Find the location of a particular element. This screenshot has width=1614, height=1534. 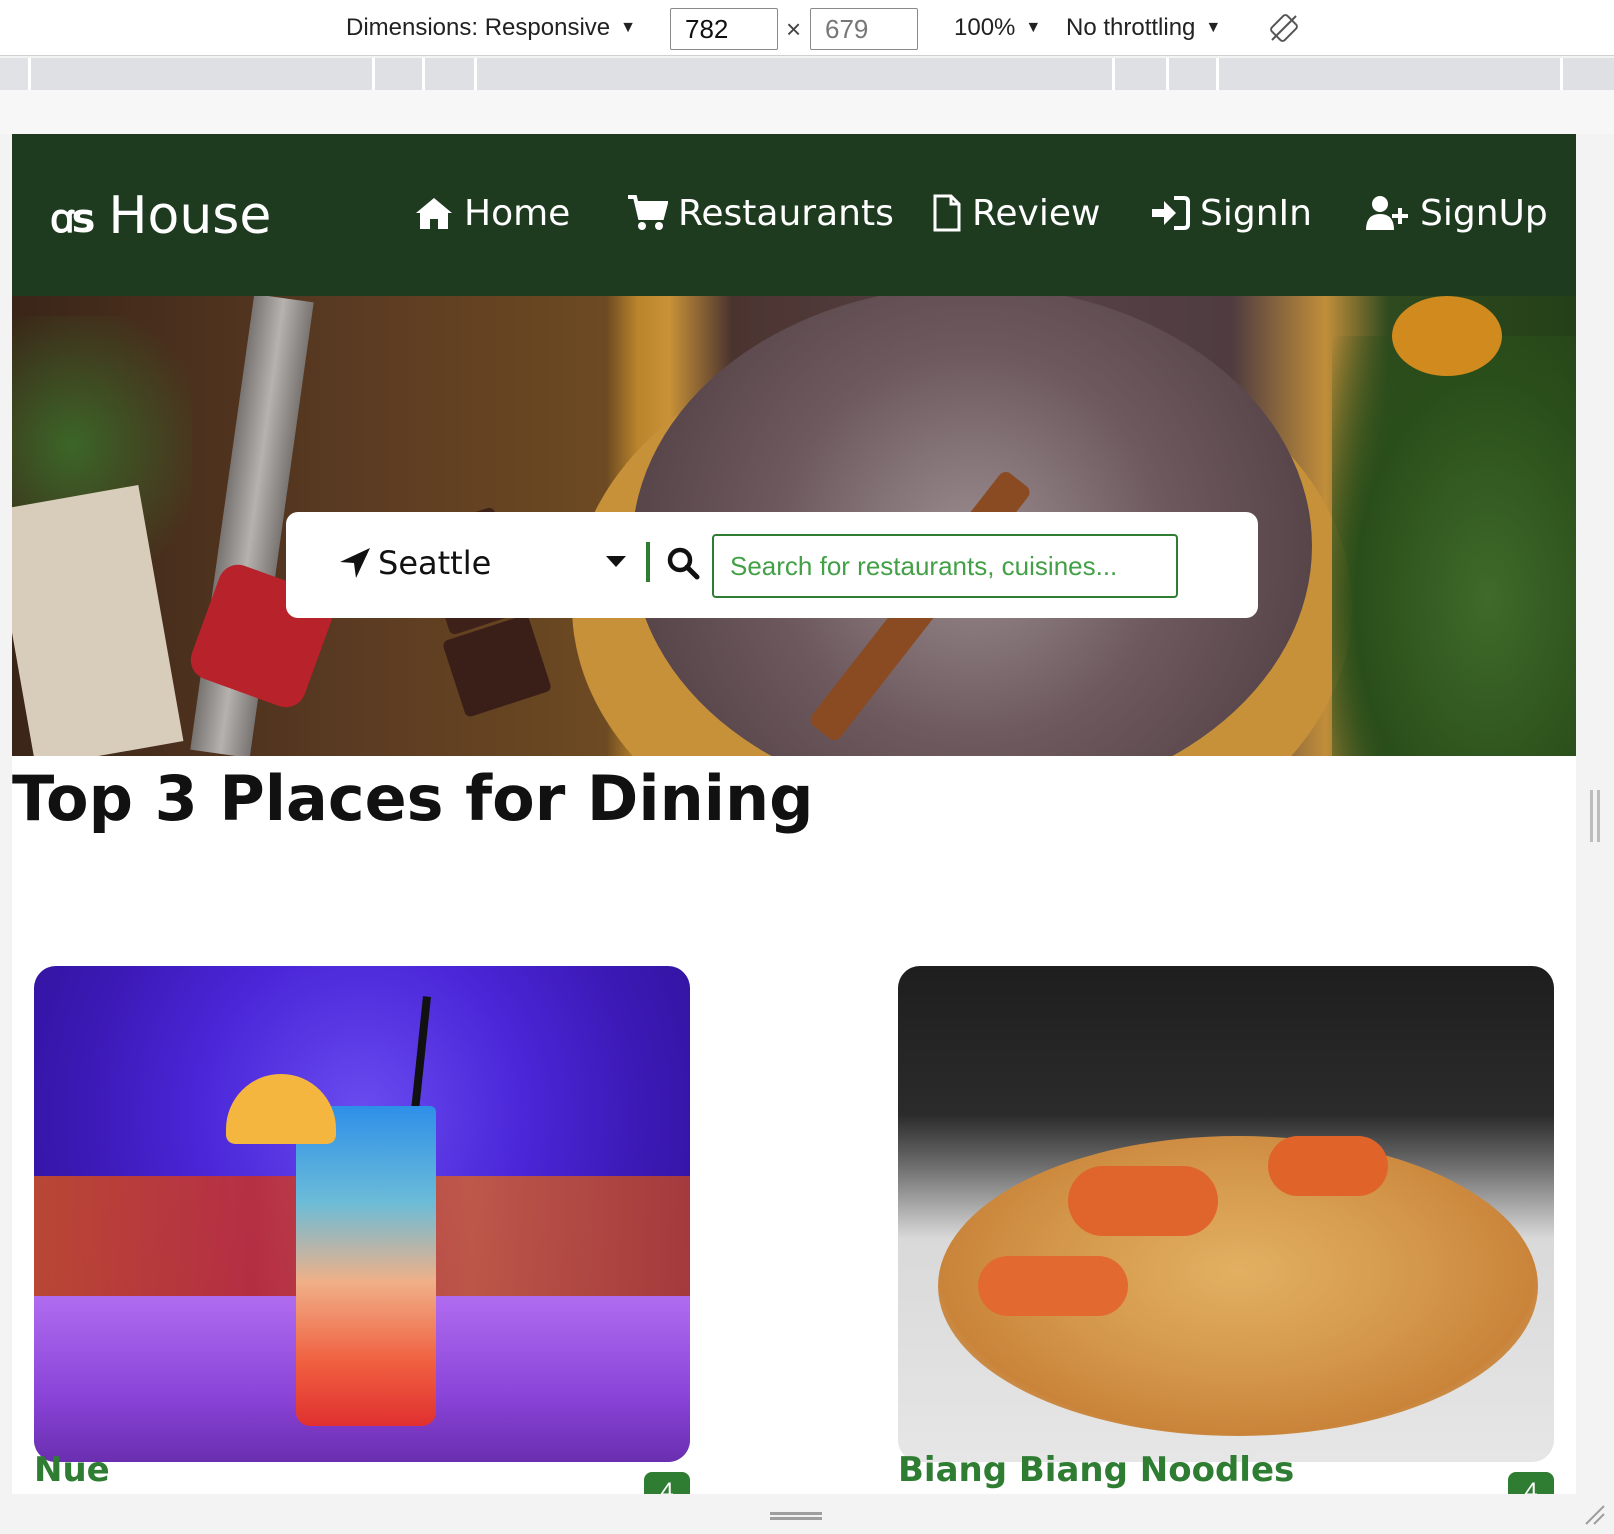

caret-down-icon is located at coordinates (616, 561).